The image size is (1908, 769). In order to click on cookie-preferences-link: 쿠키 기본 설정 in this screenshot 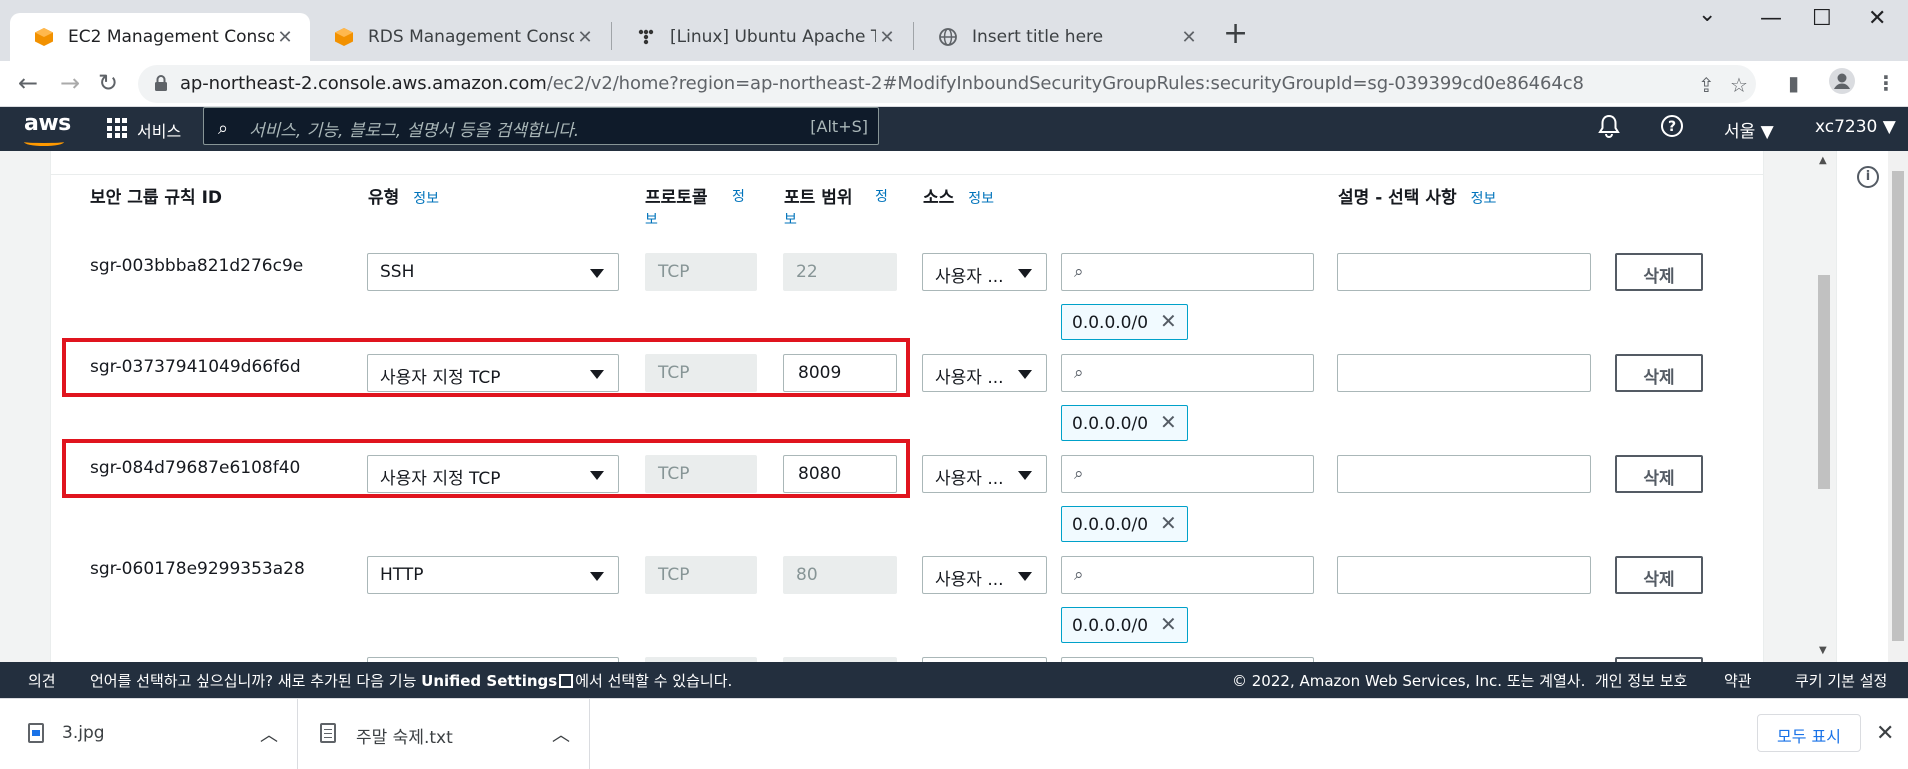, I will do `click(1841, 680)`.